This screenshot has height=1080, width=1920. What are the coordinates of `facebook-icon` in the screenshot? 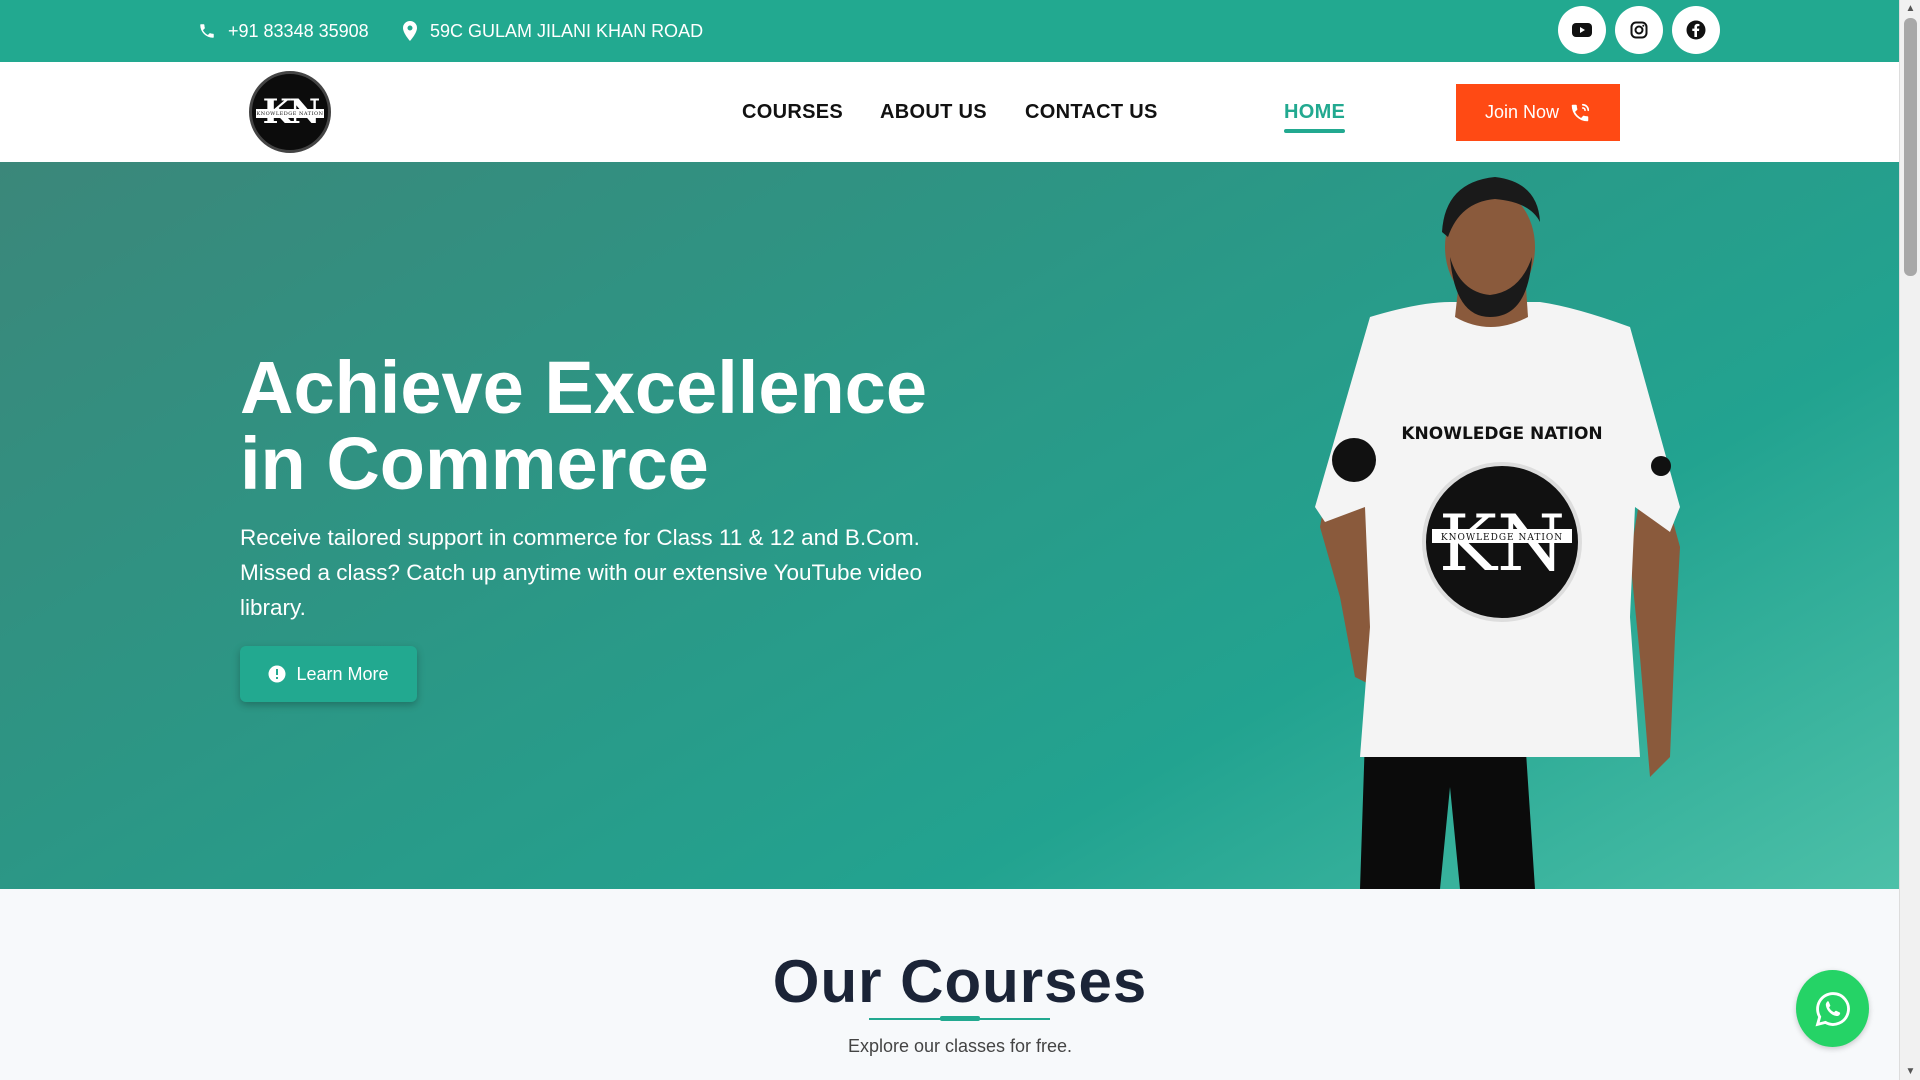 It's located at (1696, 30).